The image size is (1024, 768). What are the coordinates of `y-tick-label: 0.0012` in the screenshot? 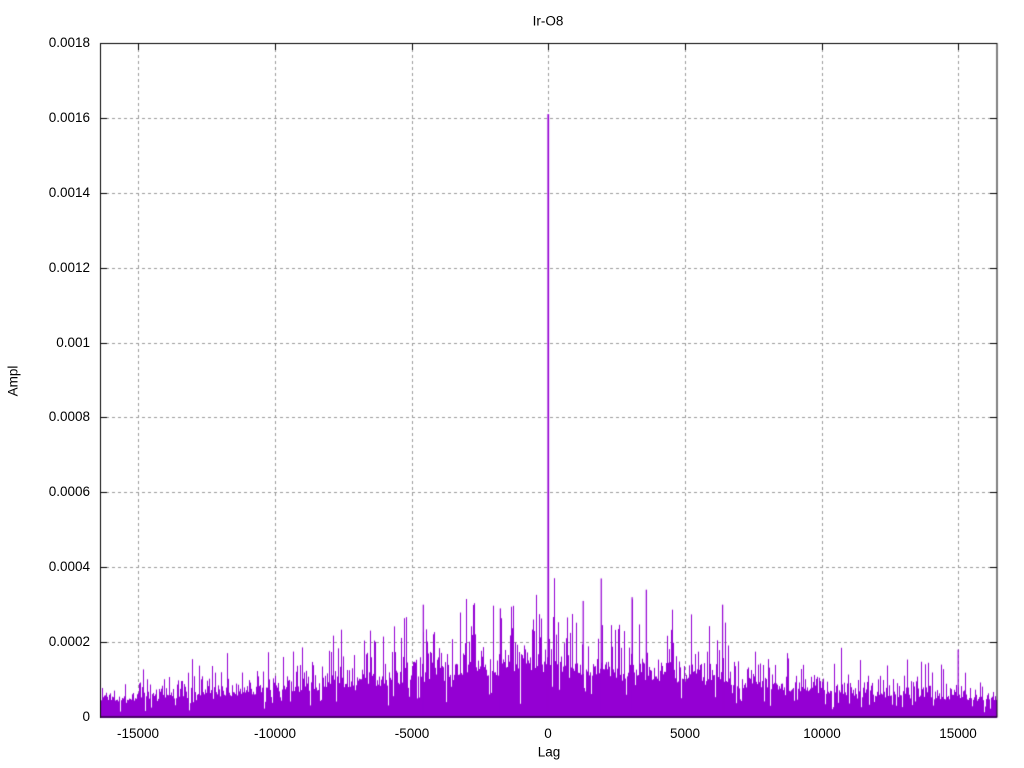 It's located at (69, 267).